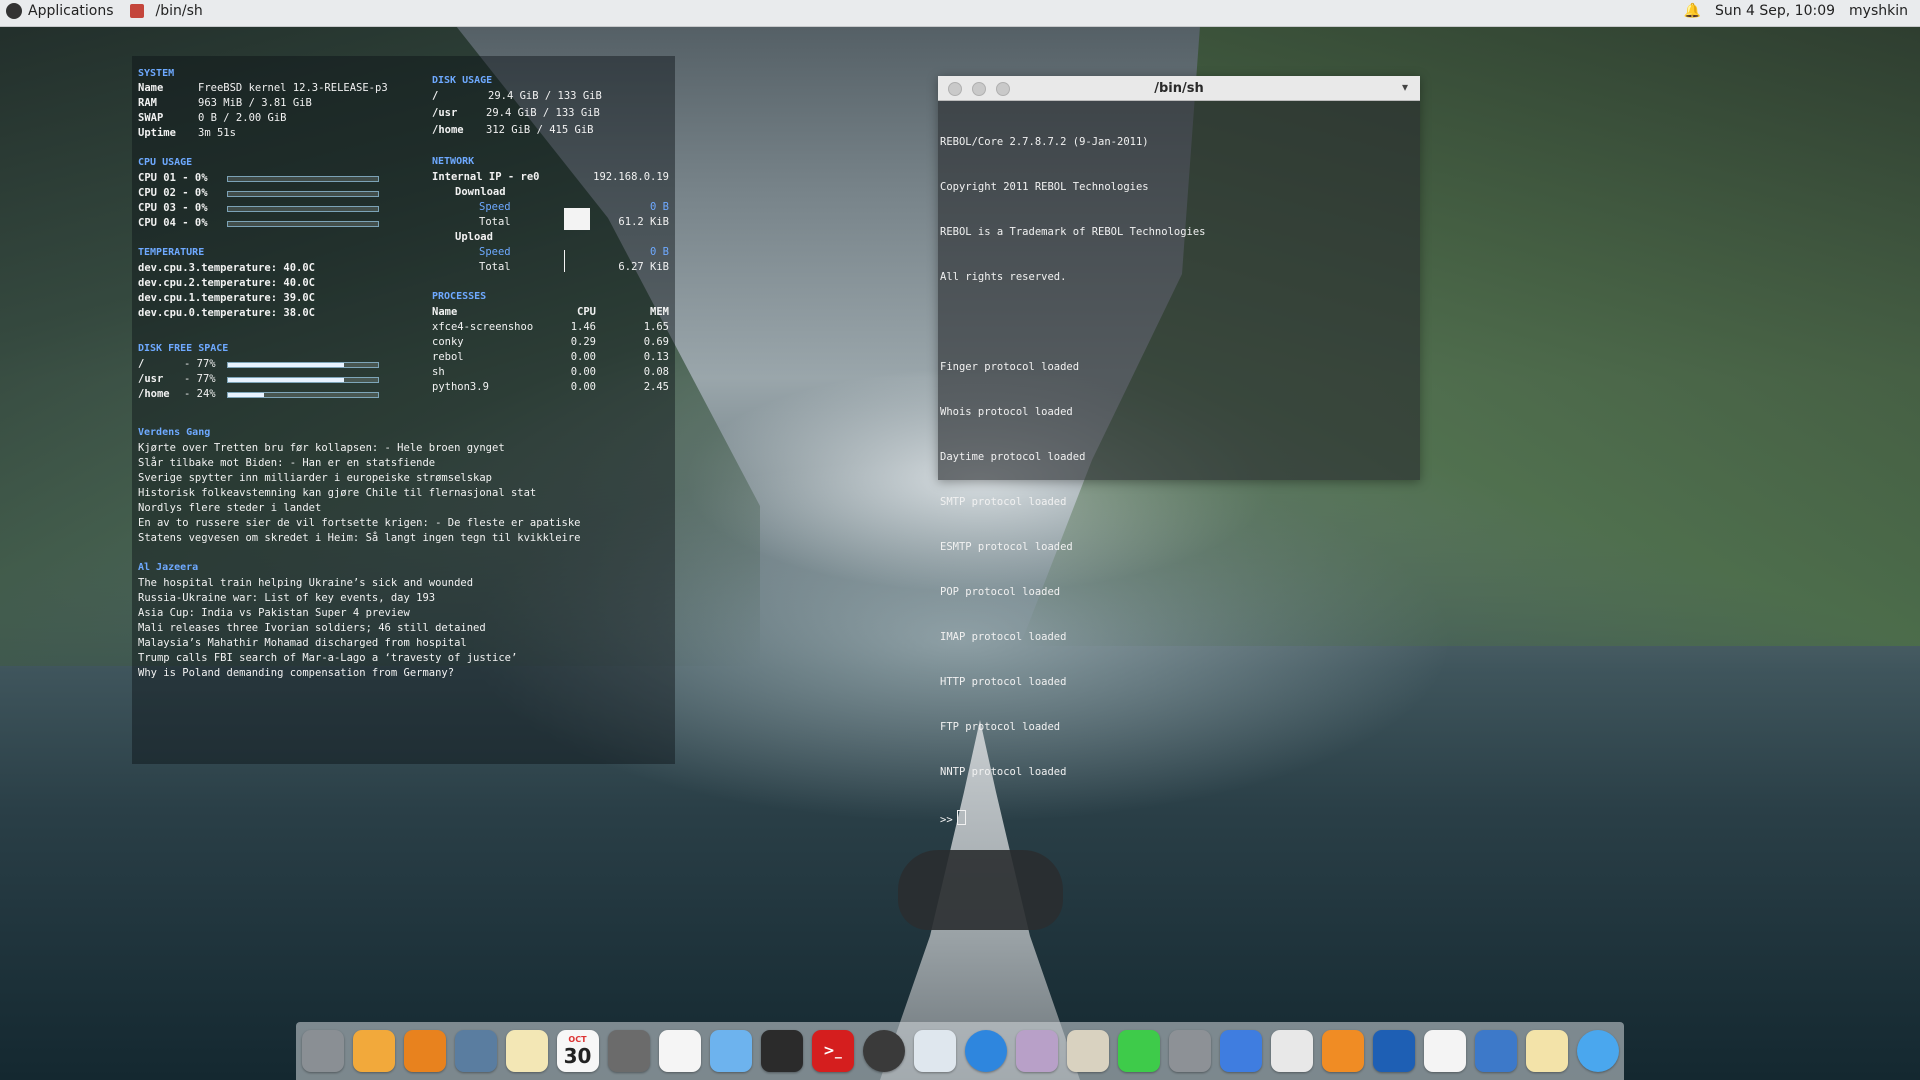 The image size is (1920, 1080). I want to click on notes-icon, so click(526, 1051).